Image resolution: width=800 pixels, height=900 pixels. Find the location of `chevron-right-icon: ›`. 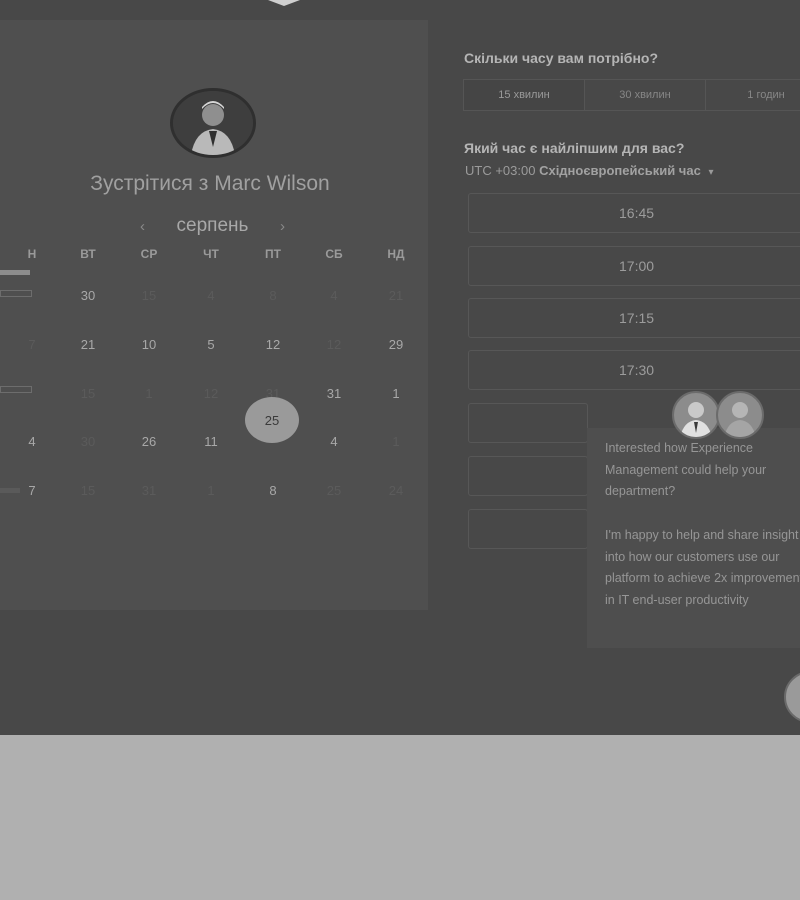

chevron-right-icon: › is located at coordinates (282, 226).